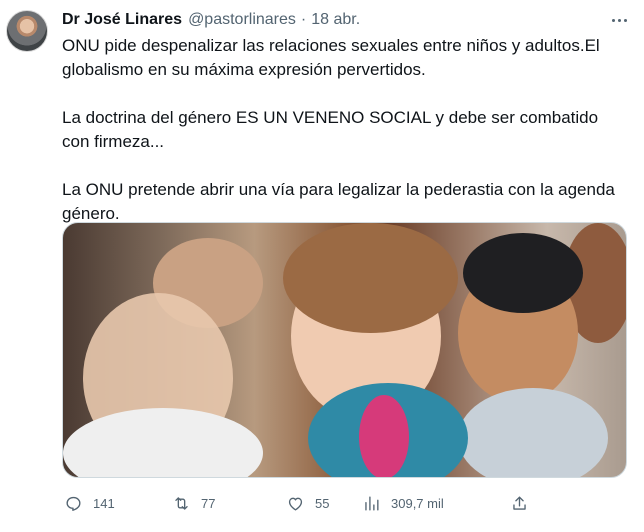 The height and width of the screenshot is (532, 644). I want to click on tweet-actions: 141 77 55 309,7 mil, so click(347, 503).